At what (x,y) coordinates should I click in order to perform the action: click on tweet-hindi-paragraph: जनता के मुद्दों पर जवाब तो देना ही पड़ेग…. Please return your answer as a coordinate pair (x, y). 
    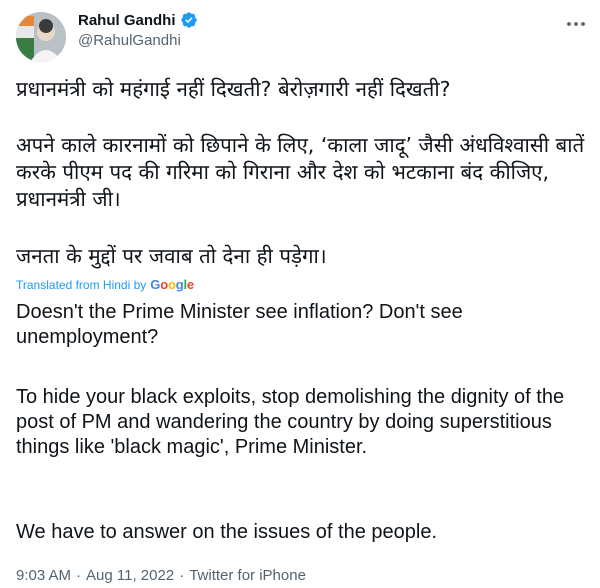
    Looking at the image, I should click on (171, 256).